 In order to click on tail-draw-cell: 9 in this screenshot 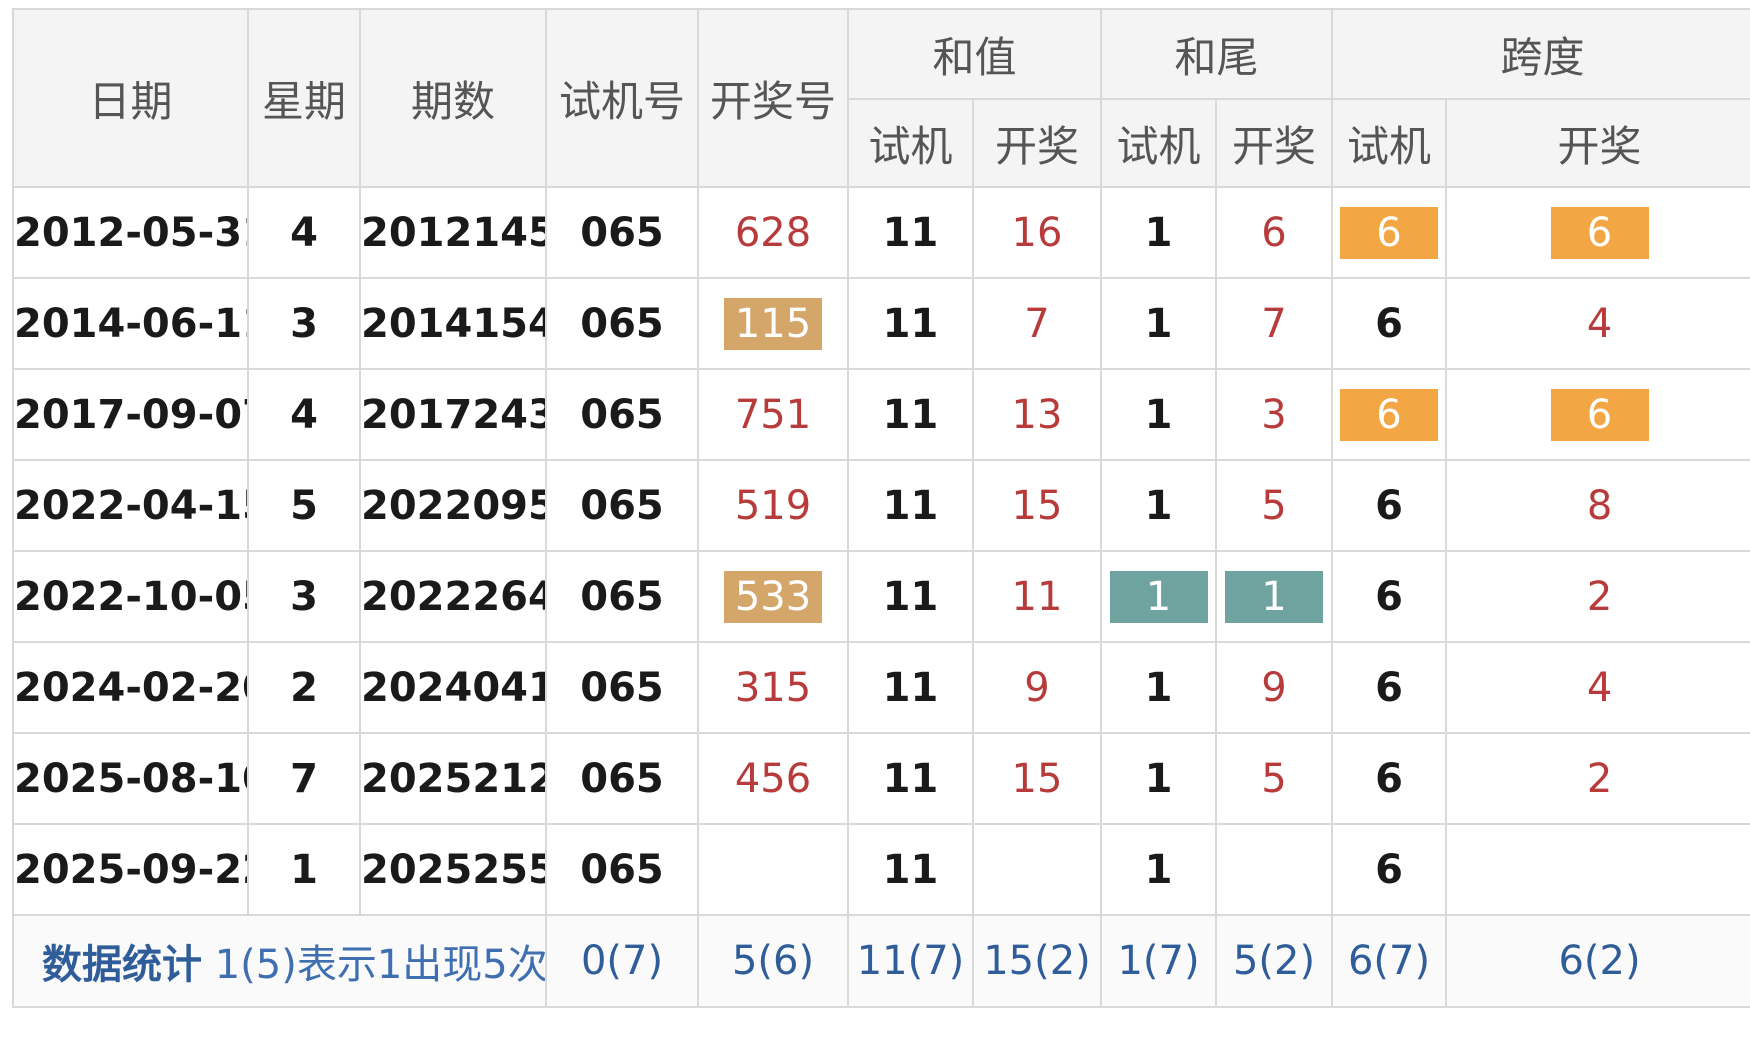, I will do `click(1274, 687)`.